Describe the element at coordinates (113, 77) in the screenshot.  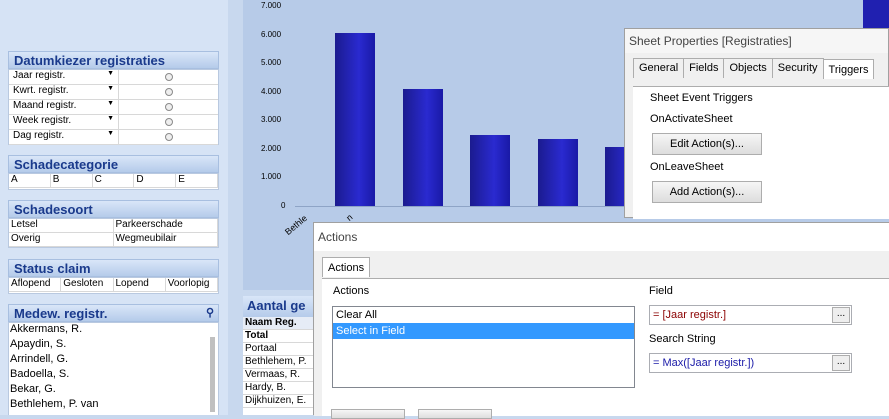
I see `datumkiezer-row: Jaar registr. ▼` at that location.